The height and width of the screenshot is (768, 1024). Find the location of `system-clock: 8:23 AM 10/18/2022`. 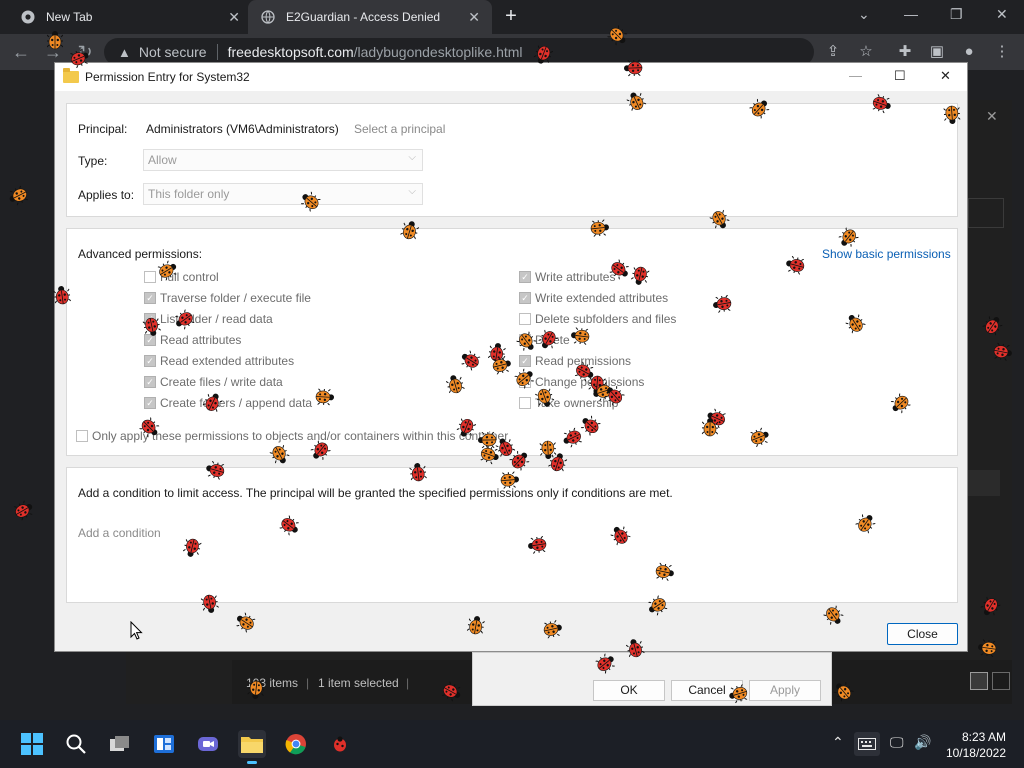

system-clock: 8:23 AM 10/18/2022 is located at coordinates (976, 745).